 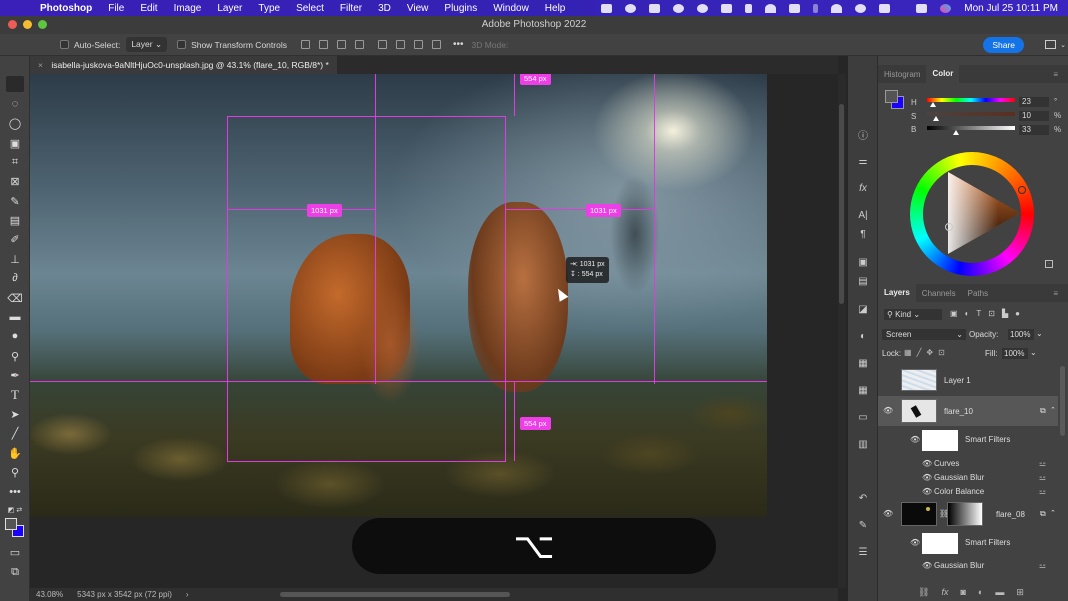 What do you see at coordinates (929, 352) in the screenshot?
I see `lock-position-icon: ✥` at bounding box center [929, 352].